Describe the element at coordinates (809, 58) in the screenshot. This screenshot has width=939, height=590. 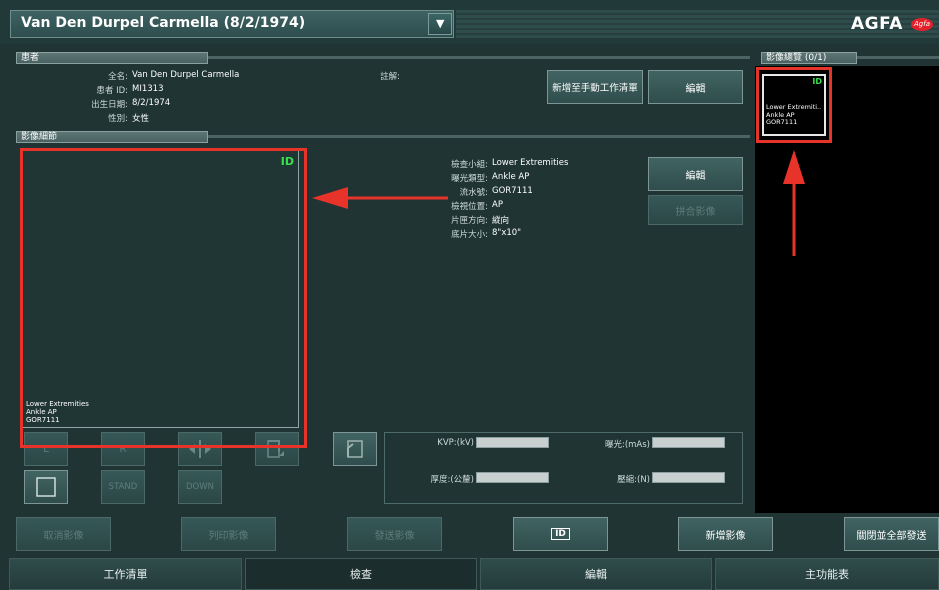
I see `overview-section-header: 影像總覽 (0/1)` at that location.